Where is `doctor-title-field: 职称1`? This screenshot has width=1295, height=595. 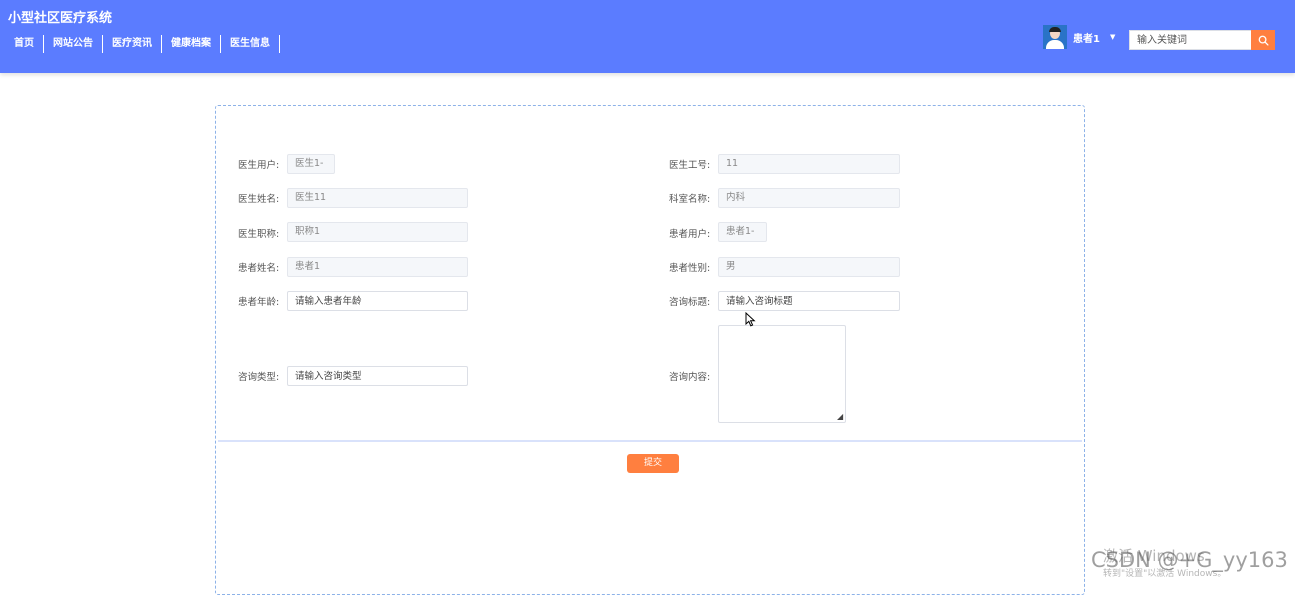 doctor-title-field: 职称1 is located at coordinates (377, 232).